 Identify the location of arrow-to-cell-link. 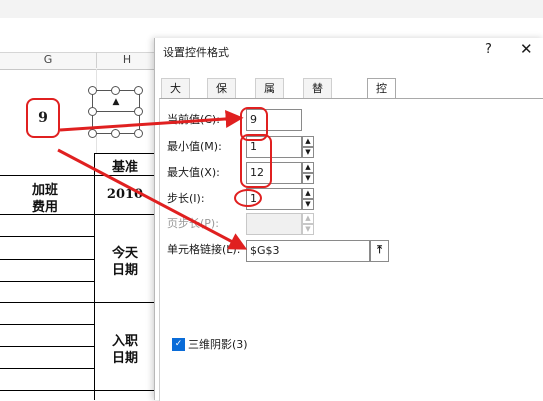
(152, 199).